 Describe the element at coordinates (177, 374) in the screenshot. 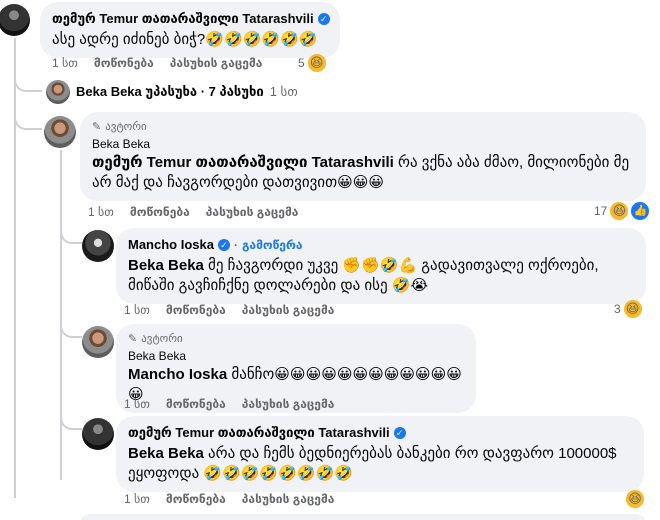

I see `mention-link: Mancho Ioska` at that location.